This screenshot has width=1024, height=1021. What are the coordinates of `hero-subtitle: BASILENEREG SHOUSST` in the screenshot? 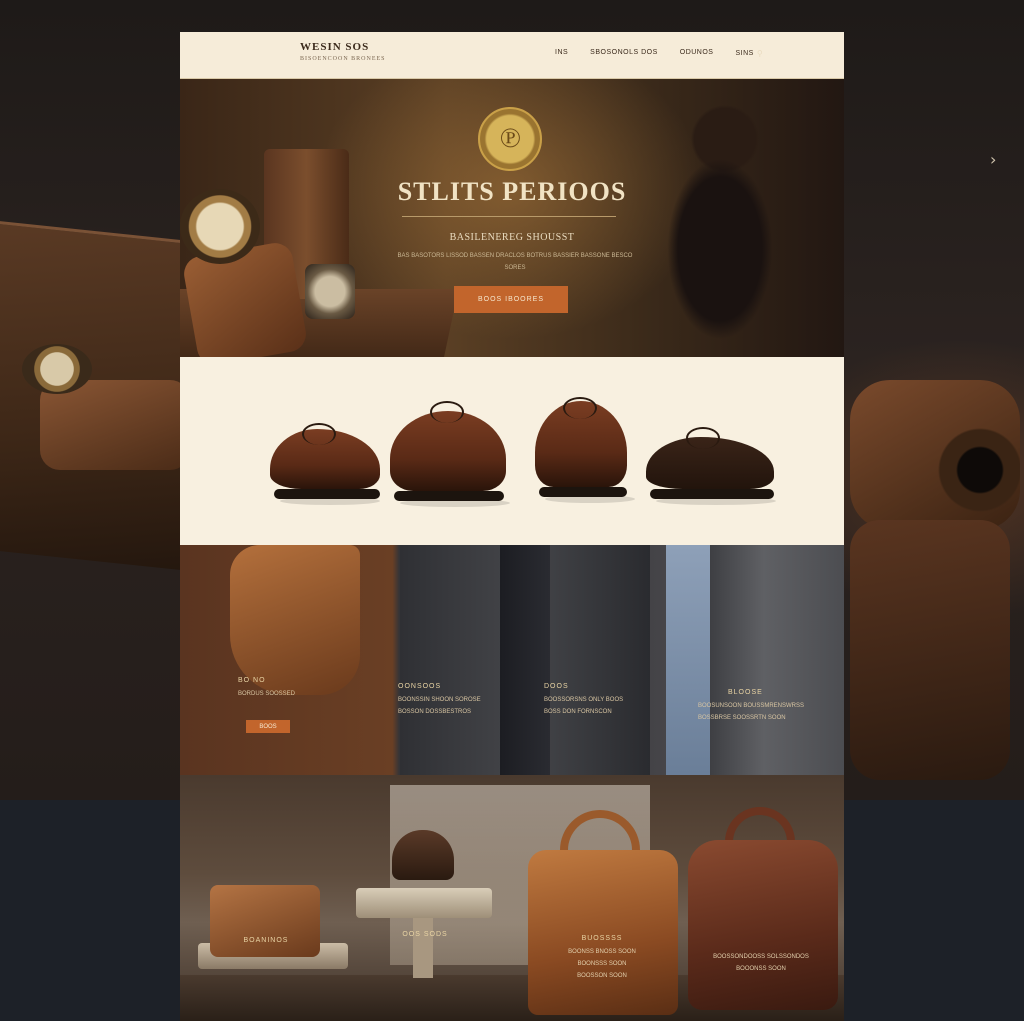 It's located at (512, 237).